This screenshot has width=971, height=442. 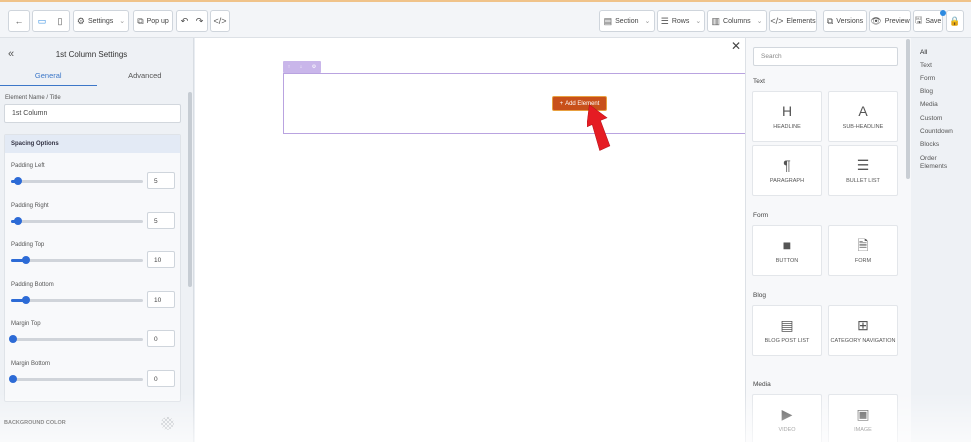 What do you see at coordinates (787, 260) in the screenshot?
I see `element-card-label: BUTTON` at bounding box center [787, 260].